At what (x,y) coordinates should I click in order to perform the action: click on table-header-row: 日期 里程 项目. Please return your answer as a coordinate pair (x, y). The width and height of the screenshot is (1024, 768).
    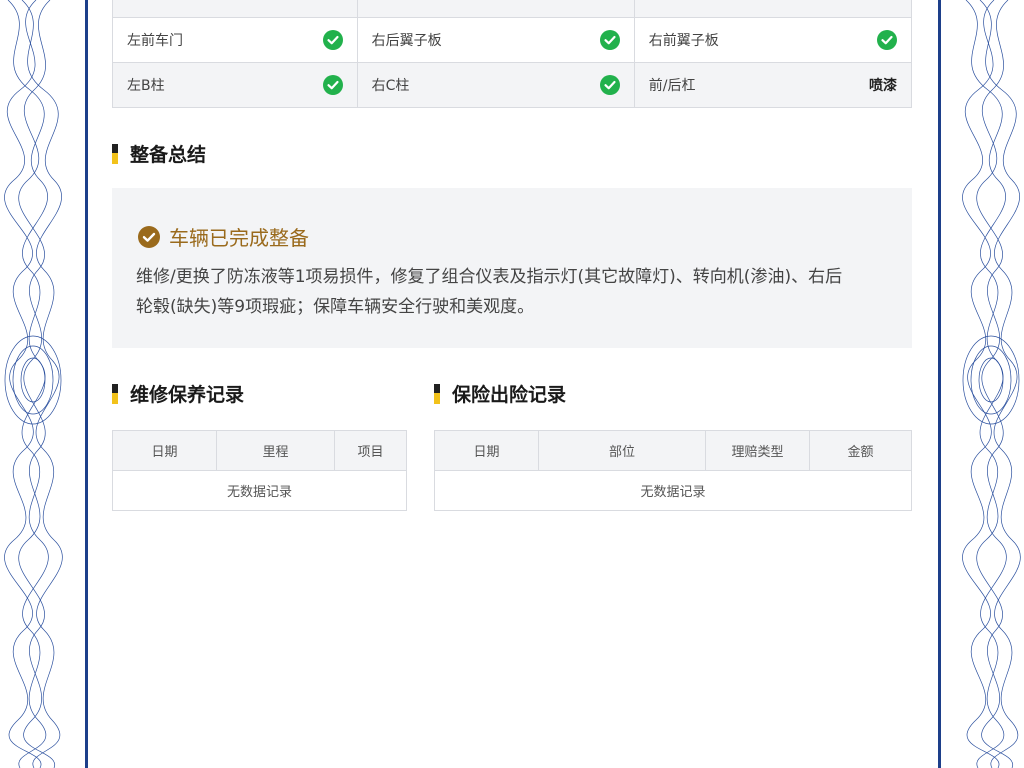
    Looking at the image, I should click on (259, 450).